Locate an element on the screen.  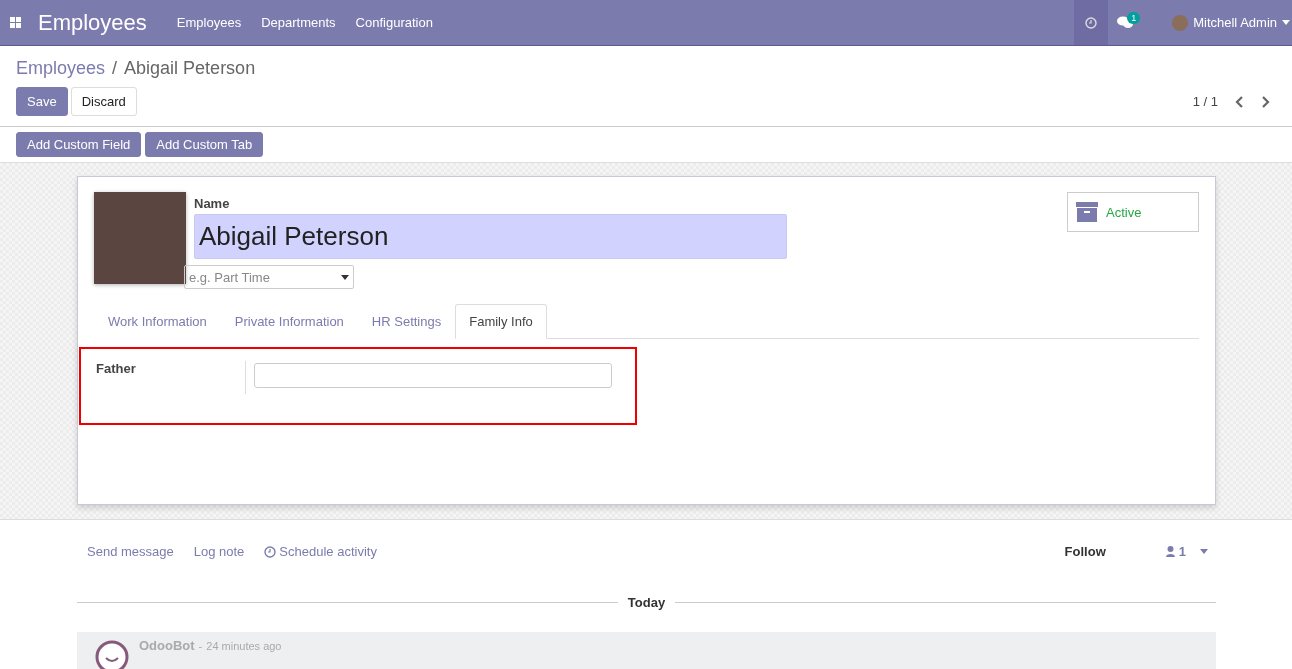
previous-icon is located at coordinates (1239, 101).